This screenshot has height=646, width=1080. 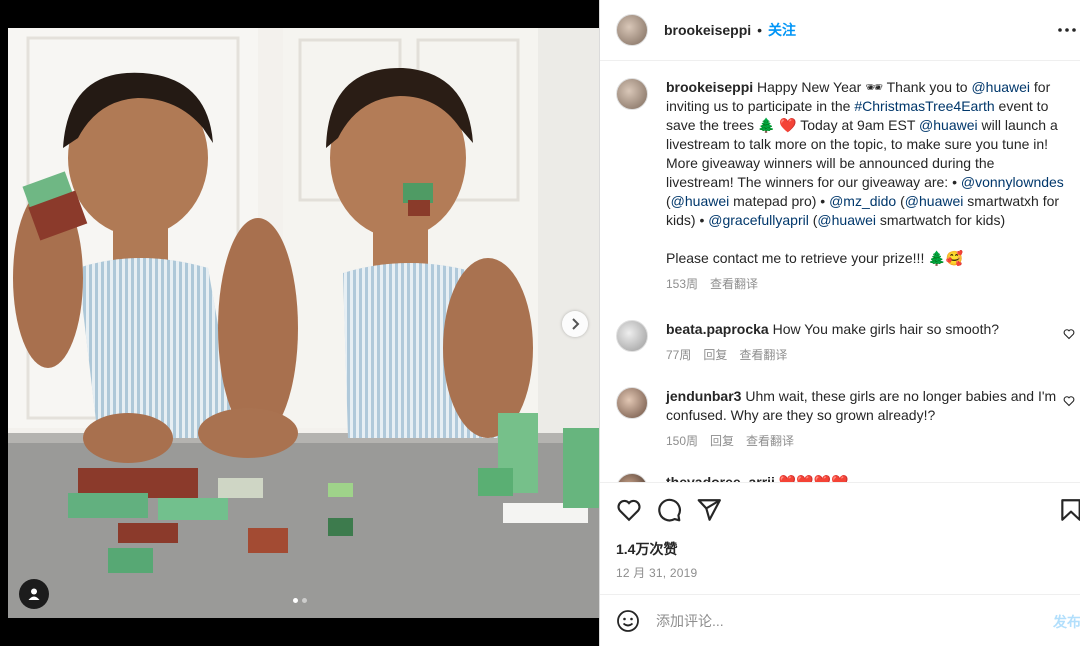 I want to click on comment-username: thevadoree_arrii, so click(x=720, y=478).